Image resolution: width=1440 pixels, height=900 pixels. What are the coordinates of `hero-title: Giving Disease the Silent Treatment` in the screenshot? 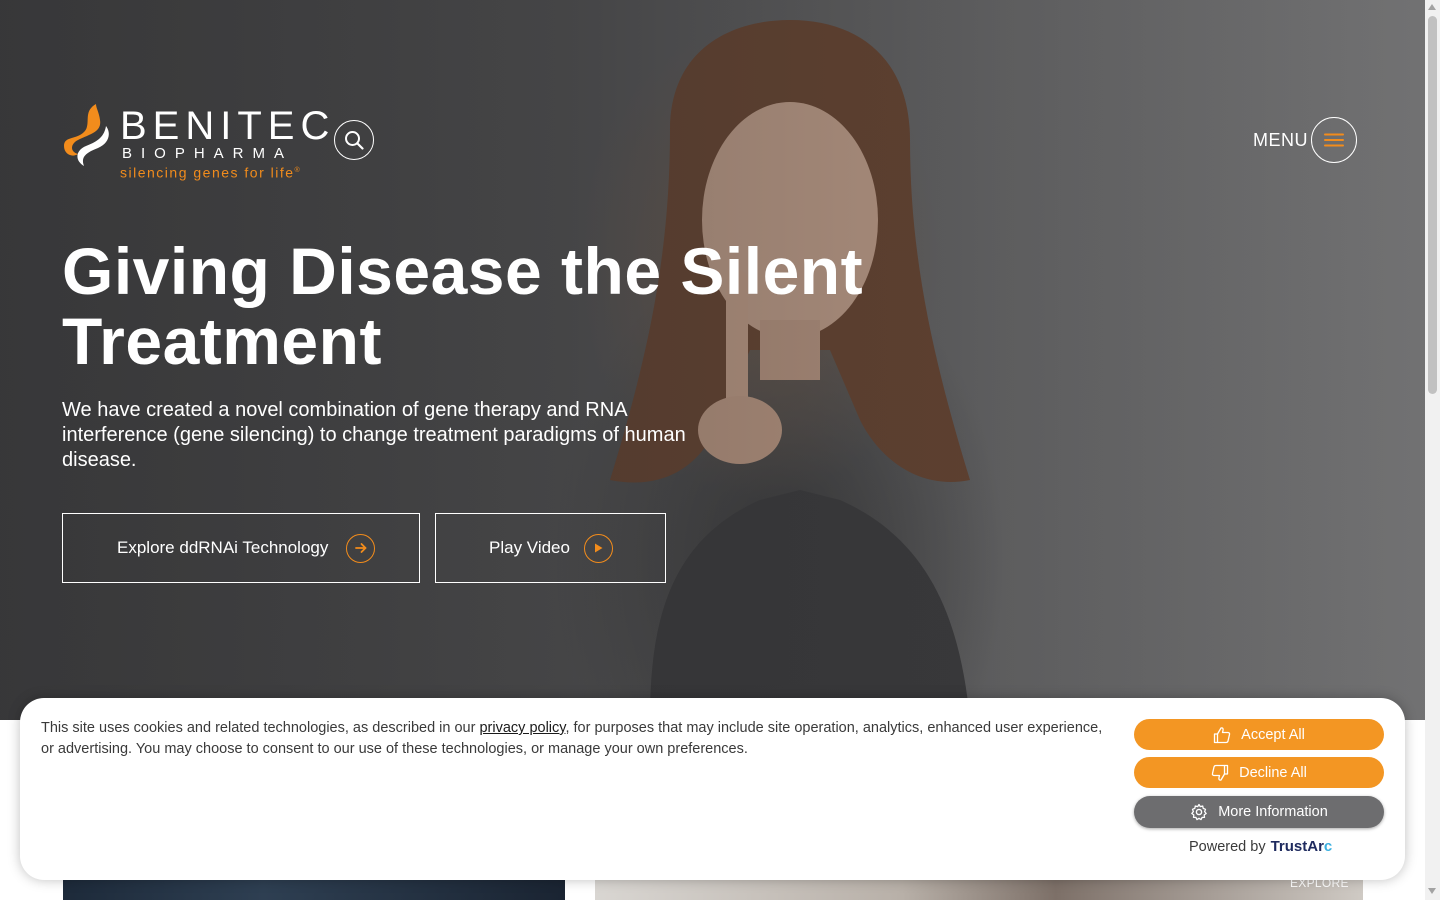 It's located at (463, 306).